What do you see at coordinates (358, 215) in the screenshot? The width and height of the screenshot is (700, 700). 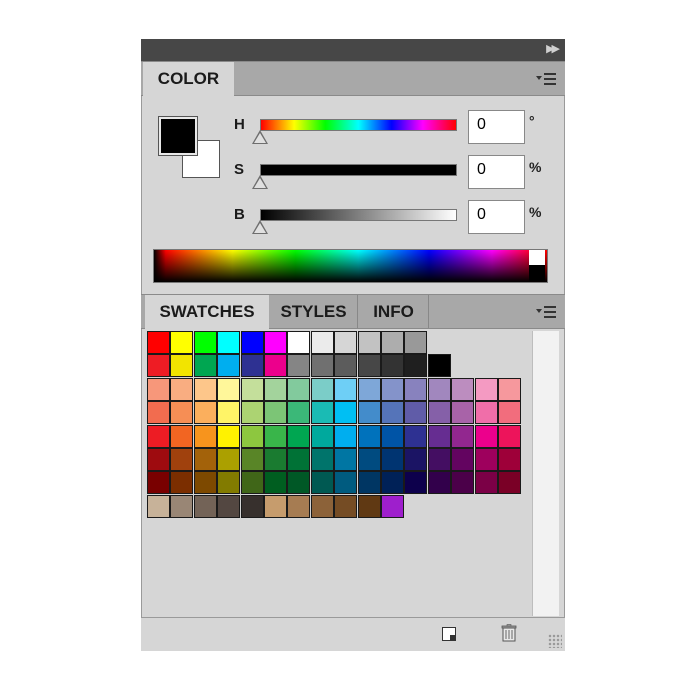 I see `brightness-slider` at bounding box center [358, 215].